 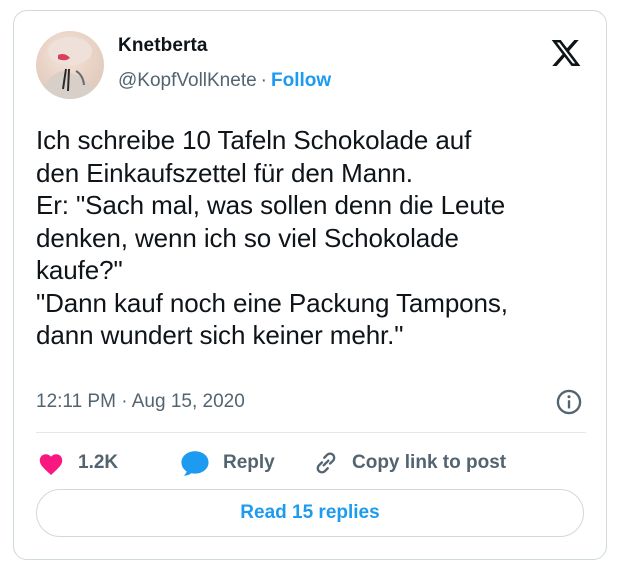 I want to click on link-icon, so click(x=326, y=463).